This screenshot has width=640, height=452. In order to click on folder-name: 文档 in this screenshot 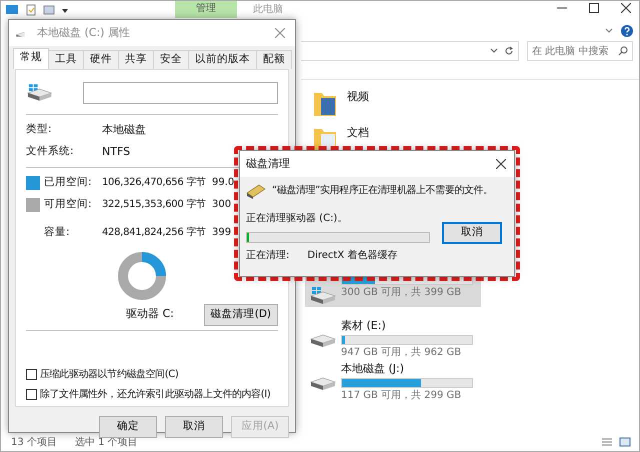, I will do `click(358, 133)`.